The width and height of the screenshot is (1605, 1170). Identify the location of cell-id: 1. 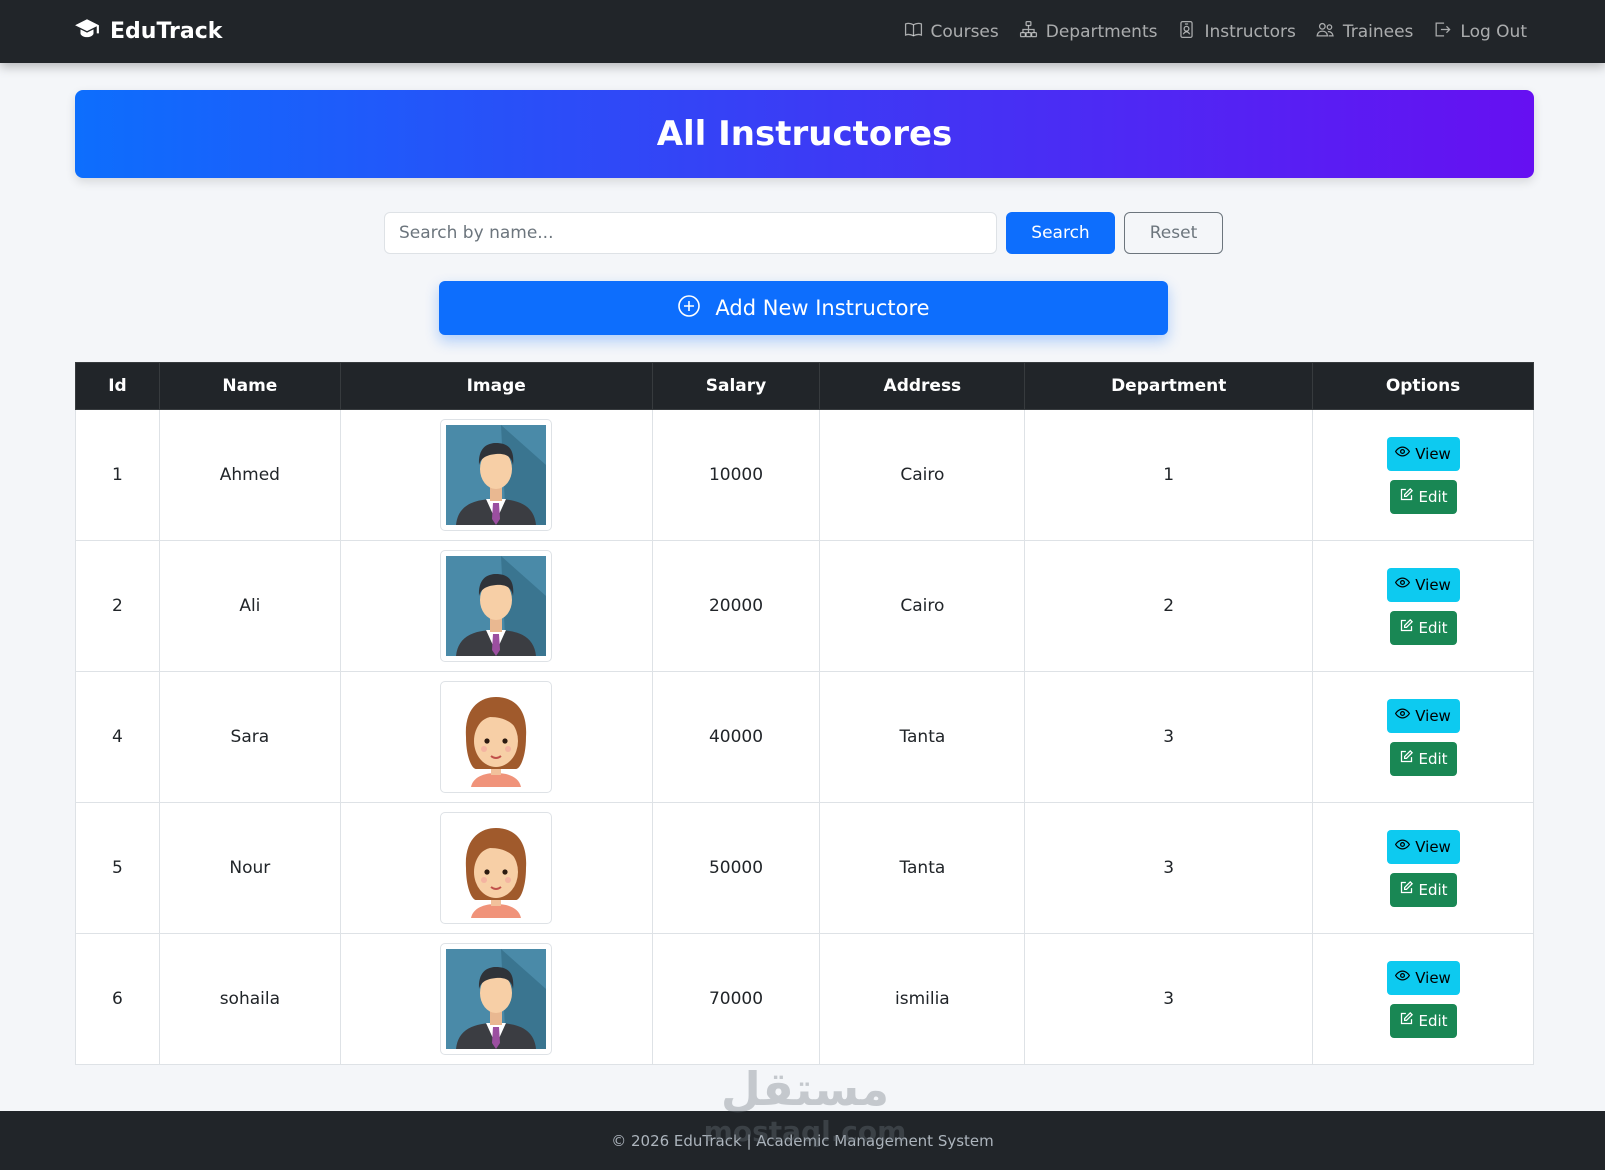
(117, 475).